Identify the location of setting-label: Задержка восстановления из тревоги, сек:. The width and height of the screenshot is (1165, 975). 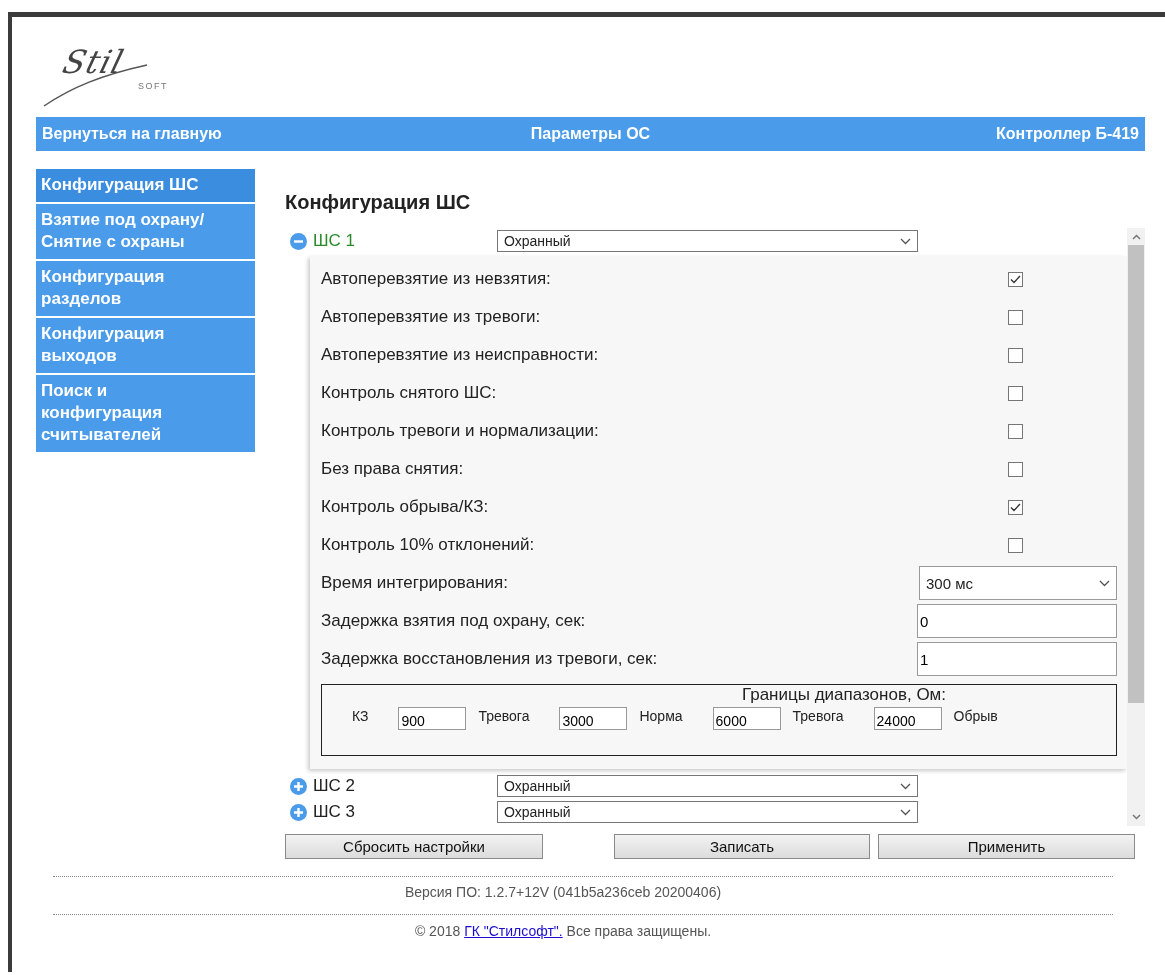
(489, 659).